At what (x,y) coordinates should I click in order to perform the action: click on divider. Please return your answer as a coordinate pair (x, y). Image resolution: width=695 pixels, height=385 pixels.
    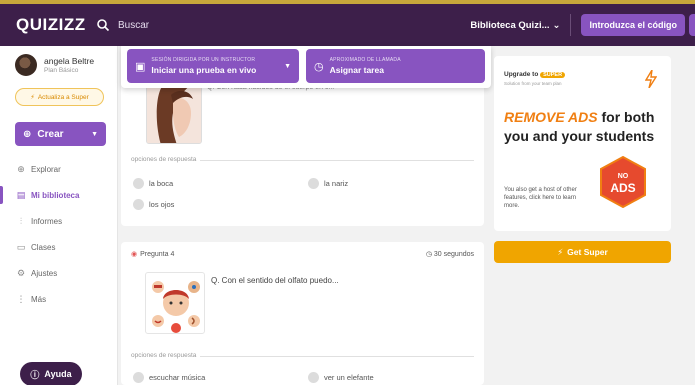
    Looking at the image, I should click on (571, 25).